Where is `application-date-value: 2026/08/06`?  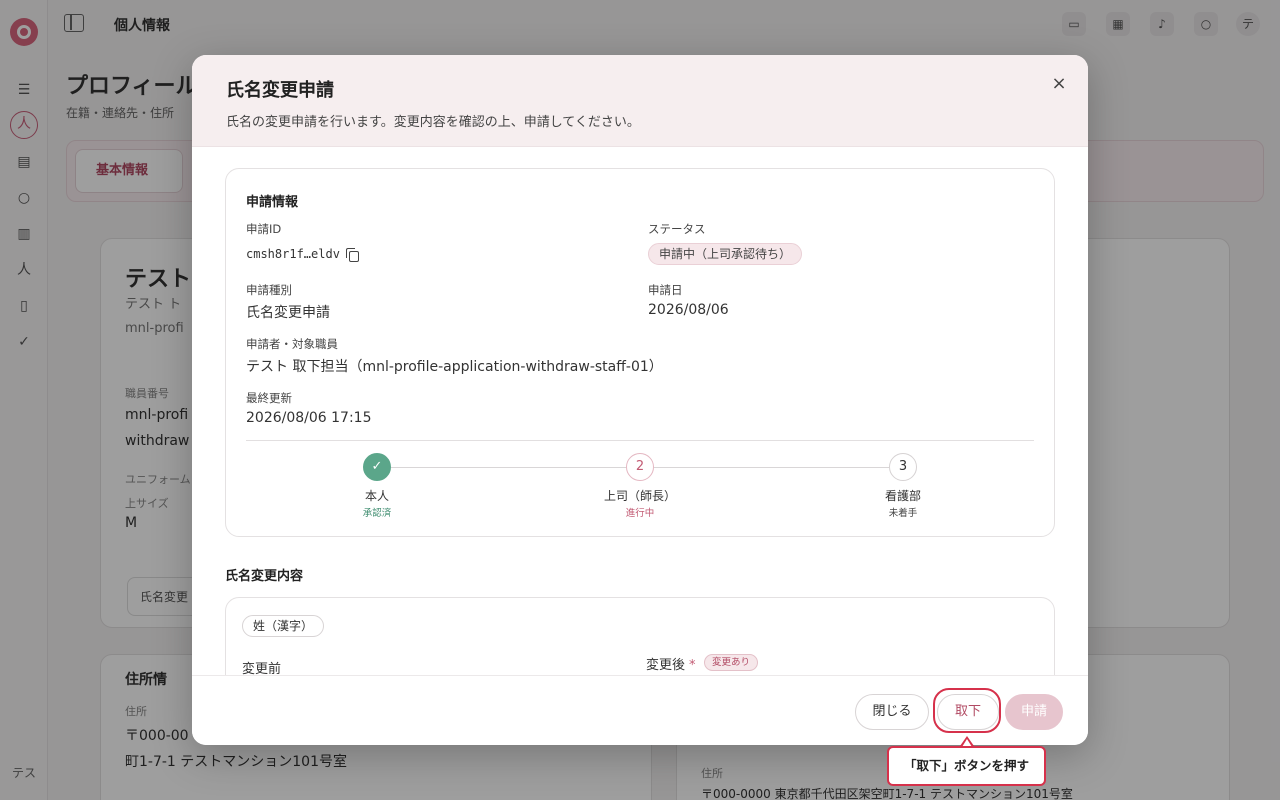 application-date-value: 2026/08/06 is located at coordinates (688, 310).